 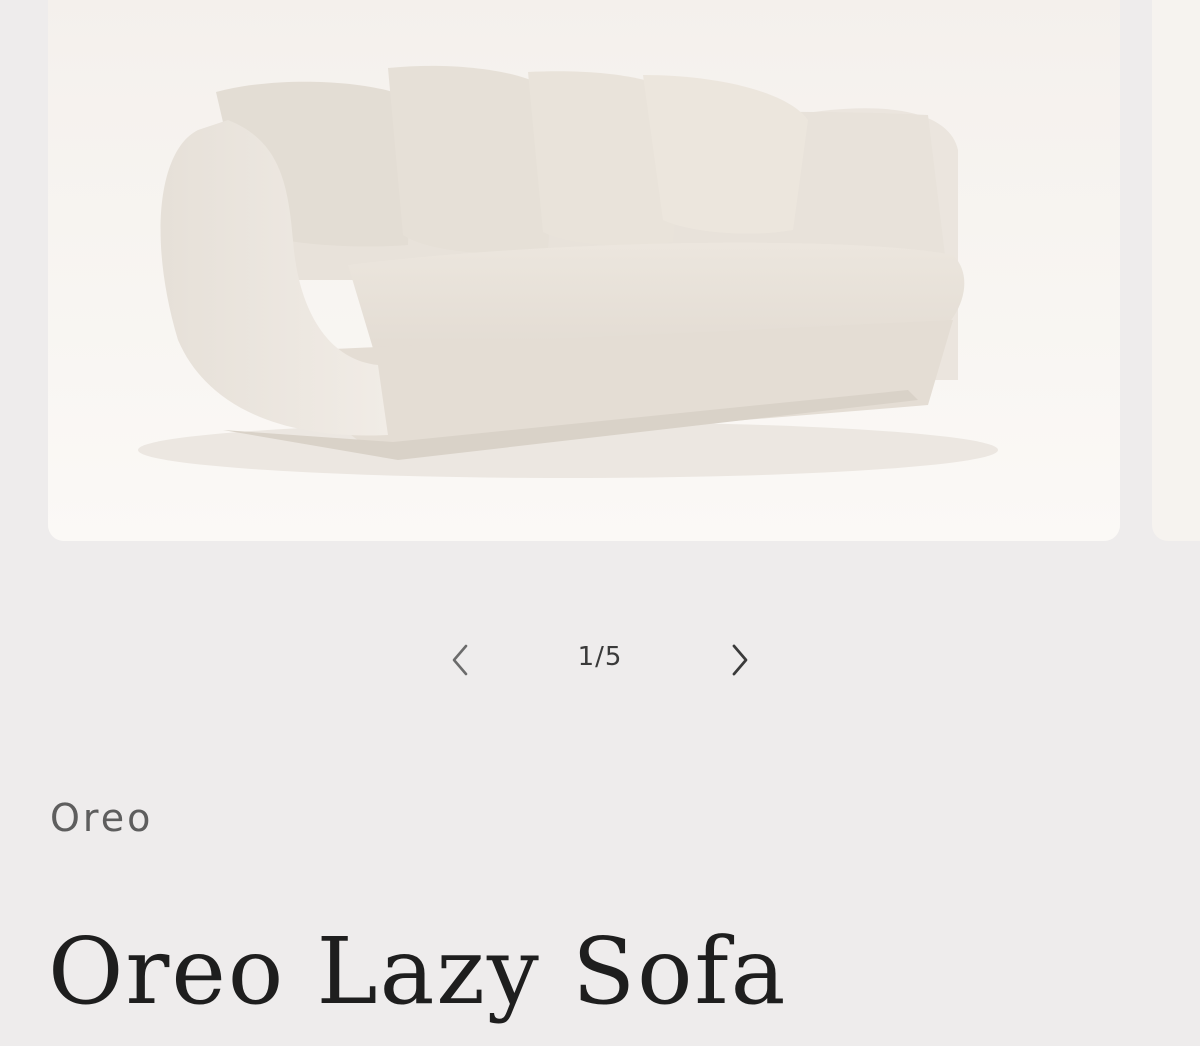 What do you see at coordinates (102, 818) in the screenshot?
I see `product-vendor: Oreo` at bounding box center [102, 818].